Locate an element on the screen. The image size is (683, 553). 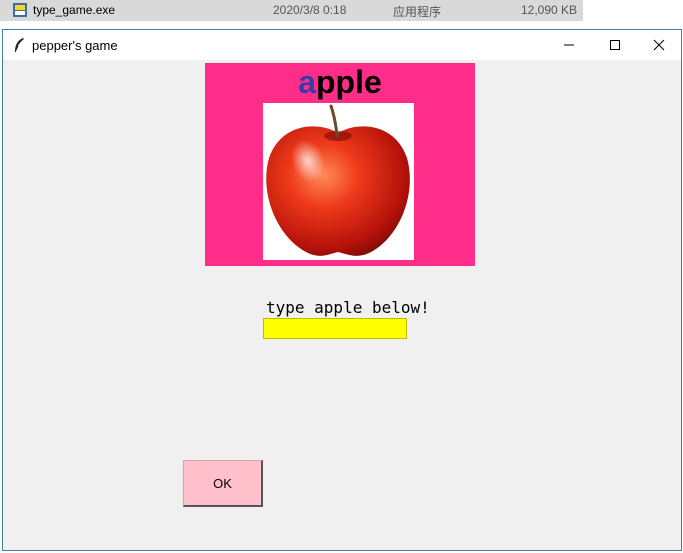
minimize-icon is located at coordinates (569, 45).